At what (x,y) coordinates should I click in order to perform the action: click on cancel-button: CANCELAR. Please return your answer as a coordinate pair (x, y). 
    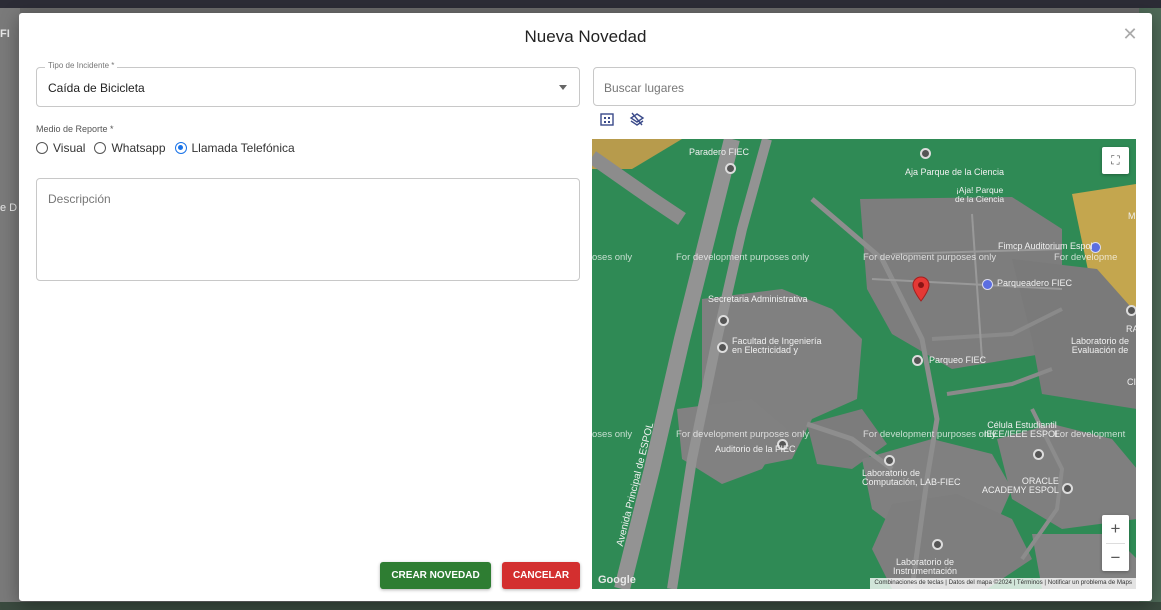
    Looking at the image, I should click on (541, 575).